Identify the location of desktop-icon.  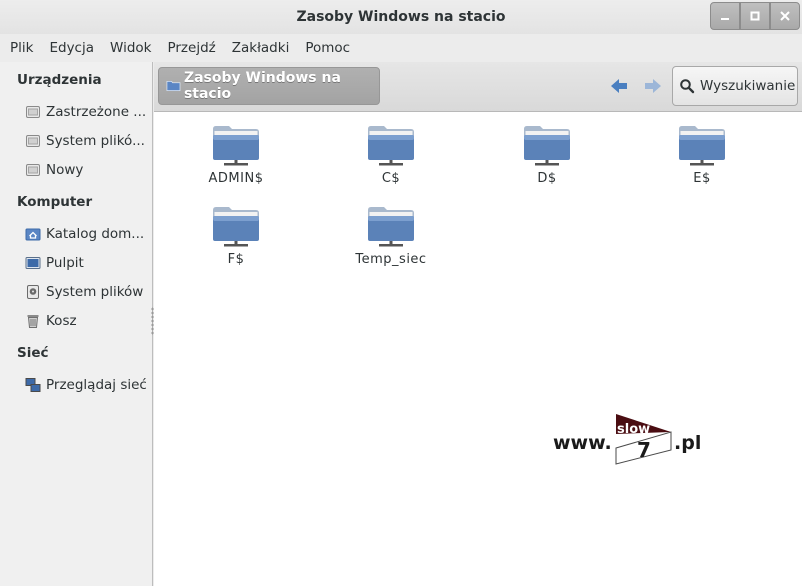
(33, 263).